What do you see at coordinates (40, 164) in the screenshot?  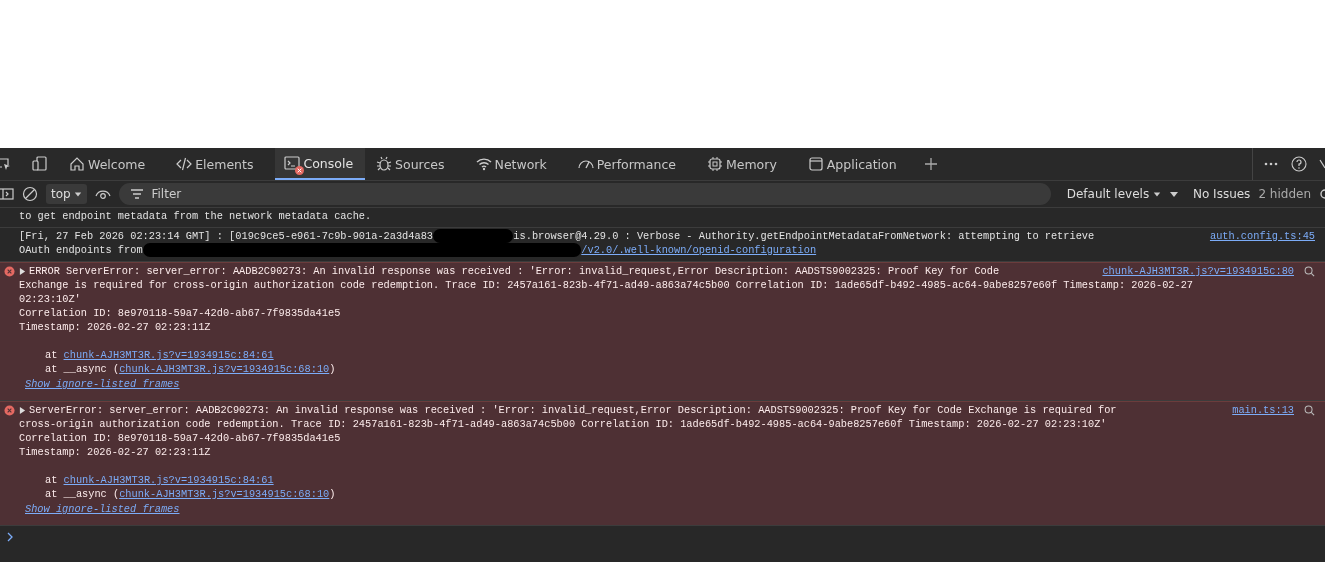 I see `device-icon` at bounding box center [40, 164].